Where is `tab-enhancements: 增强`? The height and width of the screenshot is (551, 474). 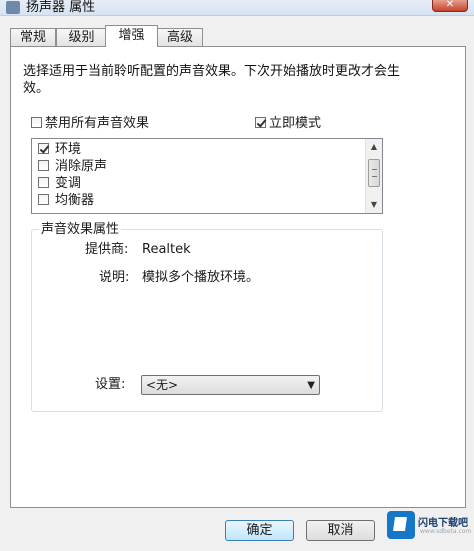
tab-enhancements: 增强 is located at coordinates (131, 36).